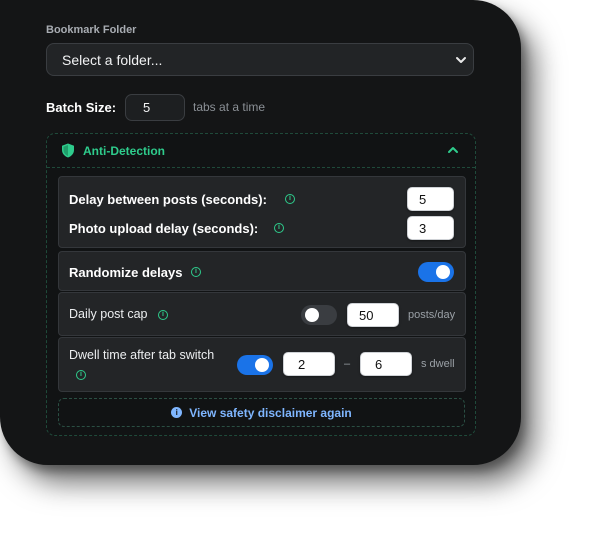 This screenshot has height=545, width=589. What do you see at coordinates (386, 364) in the screenshot?
I see `dwell-max-input: 6` at bounding box center [386, 364].